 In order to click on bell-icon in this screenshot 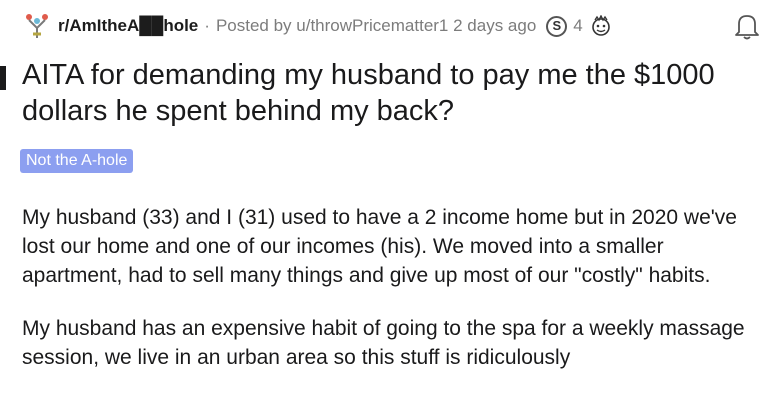, I will do `click(747, 28)`.